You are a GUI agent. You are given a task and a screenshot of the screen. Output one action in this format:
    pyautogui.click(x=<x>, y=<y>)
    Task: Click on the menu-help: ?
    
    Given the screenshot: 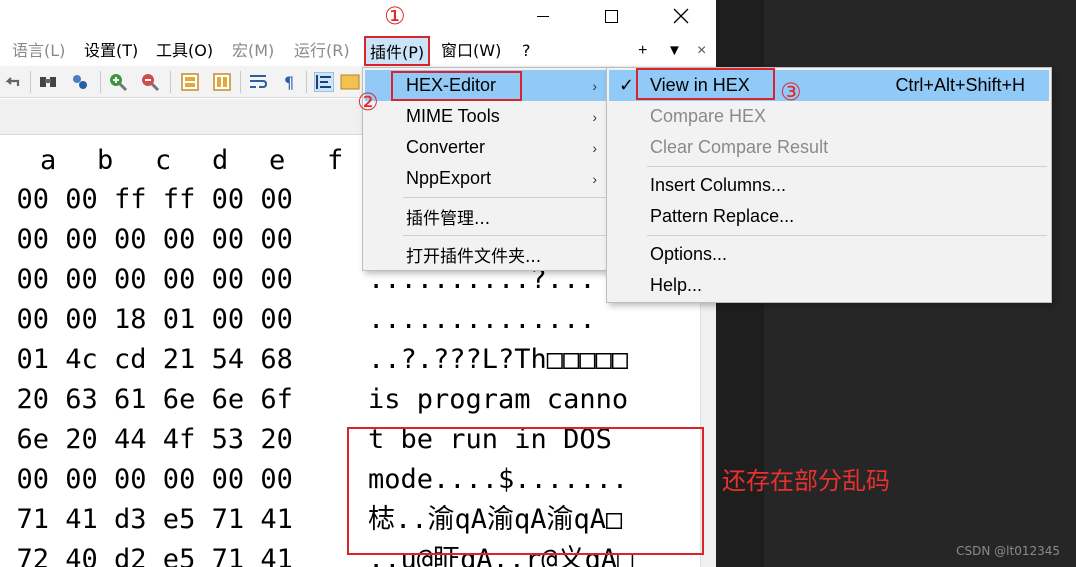 What is the action you would take?
    pyautogui.click(x=526, y=51)
    